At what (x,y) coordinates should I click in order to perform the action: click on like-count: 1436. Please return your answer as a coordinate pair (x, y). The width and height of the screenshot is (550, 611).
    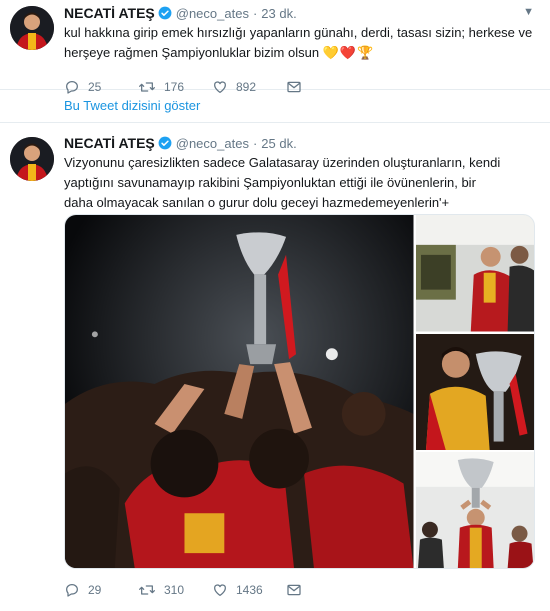
    Looking at the image, I should click on (249, 590).